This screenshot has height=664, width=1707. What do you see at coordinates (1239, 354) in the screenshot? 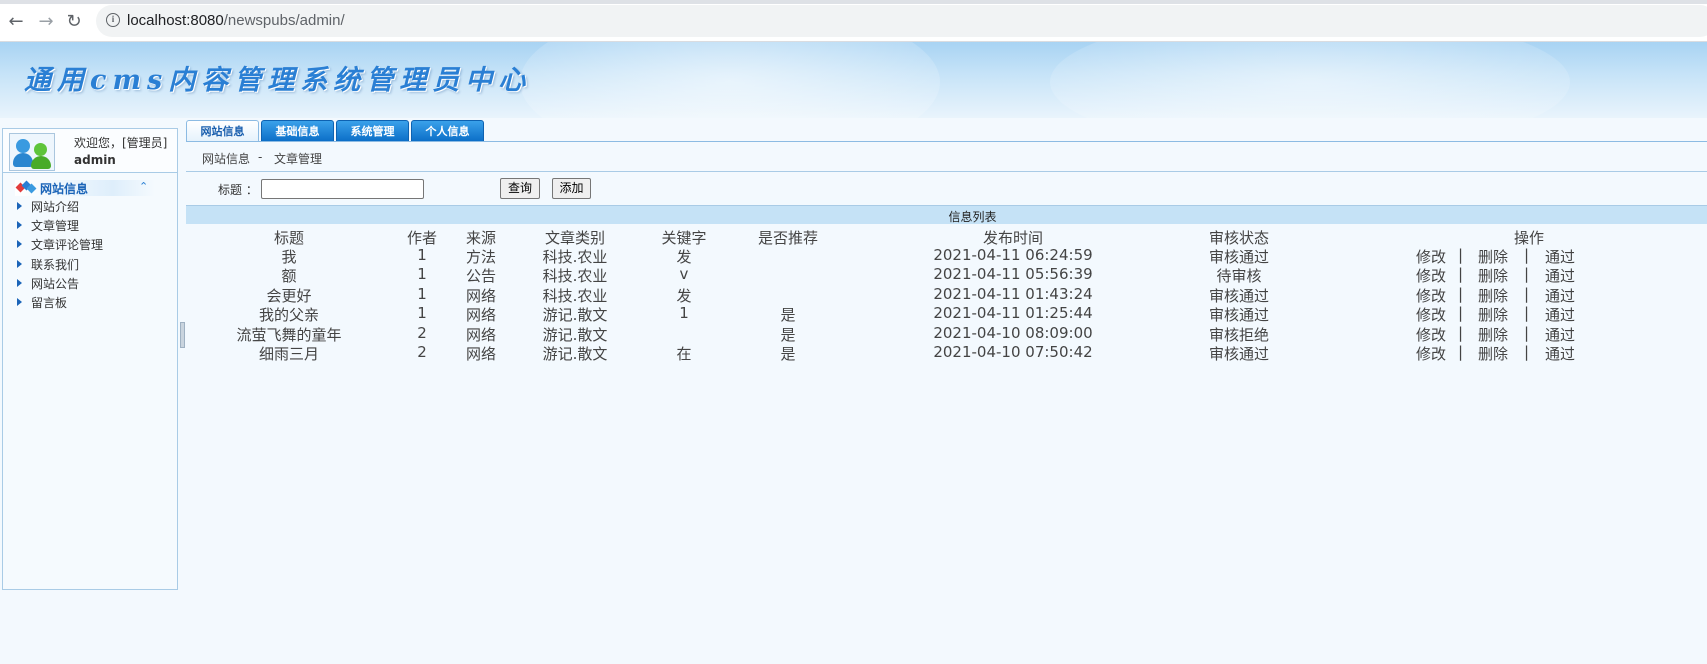
I see `cell-status: 审核通过` at bounding box center [1239, 354].